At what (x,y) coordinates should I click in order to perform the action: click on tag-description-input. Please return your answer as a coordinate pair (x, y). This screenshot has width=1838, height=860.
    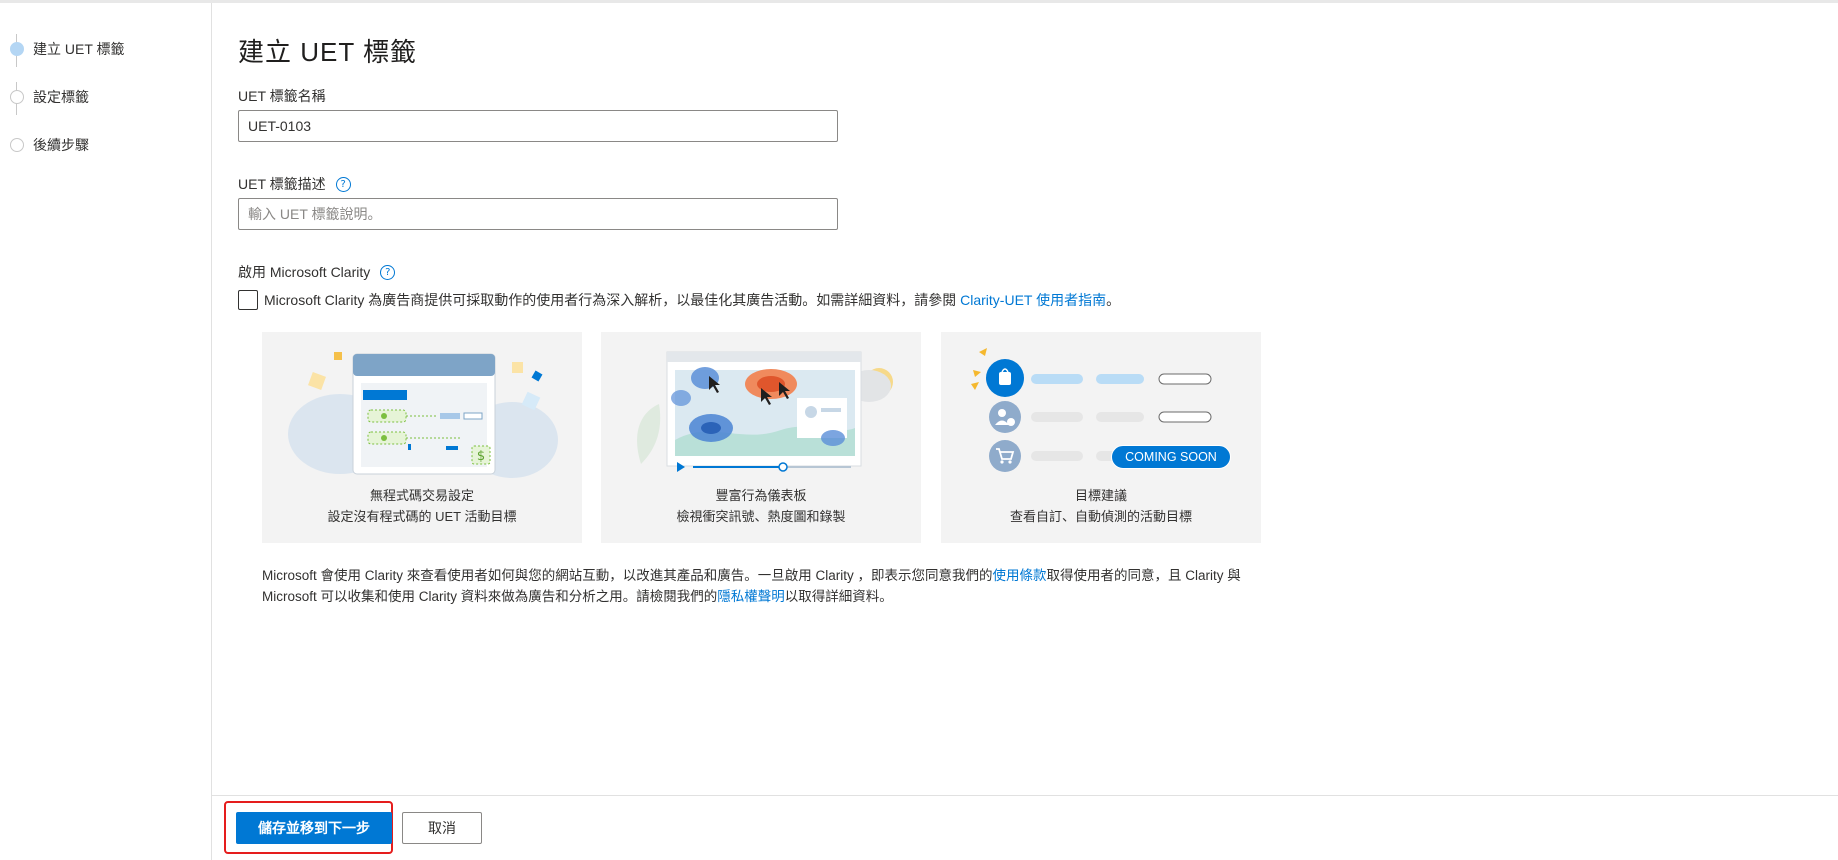
    Looking at the image, I should click on (538, 214).